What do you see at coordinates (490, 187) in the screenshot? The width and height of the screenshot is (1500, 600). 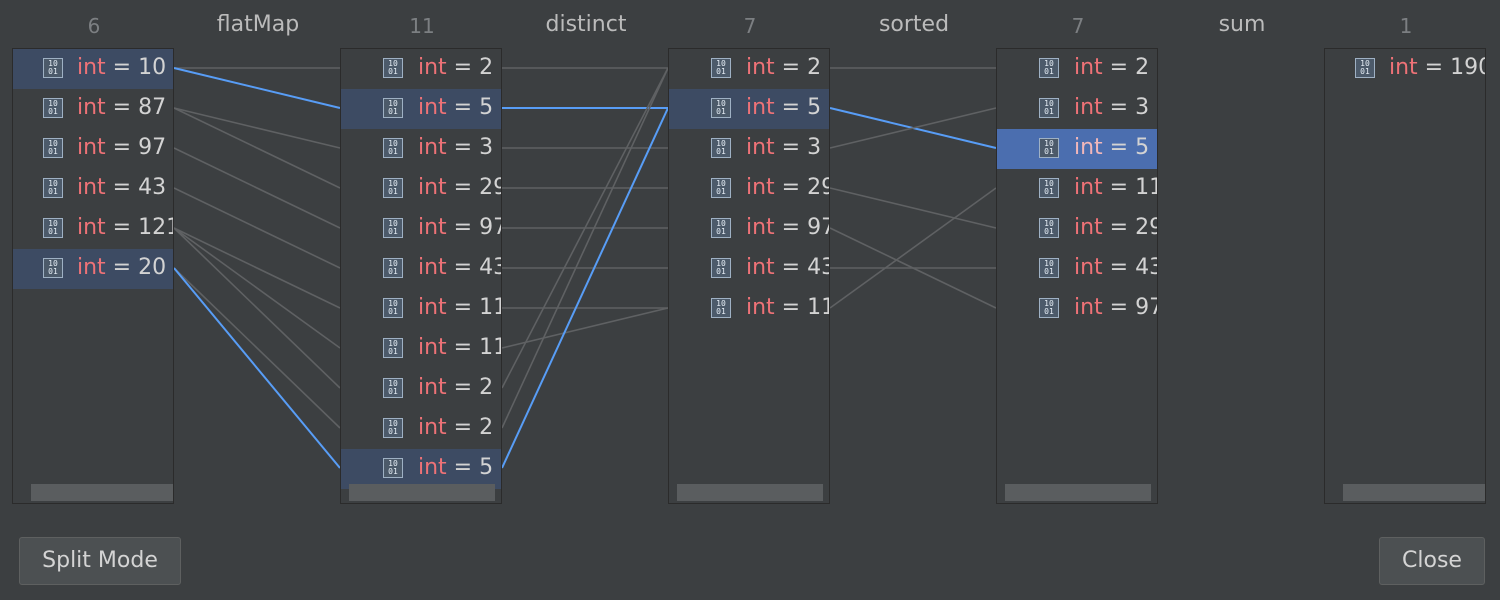 I see `value-number: 29` at bounding box center [490, 187].